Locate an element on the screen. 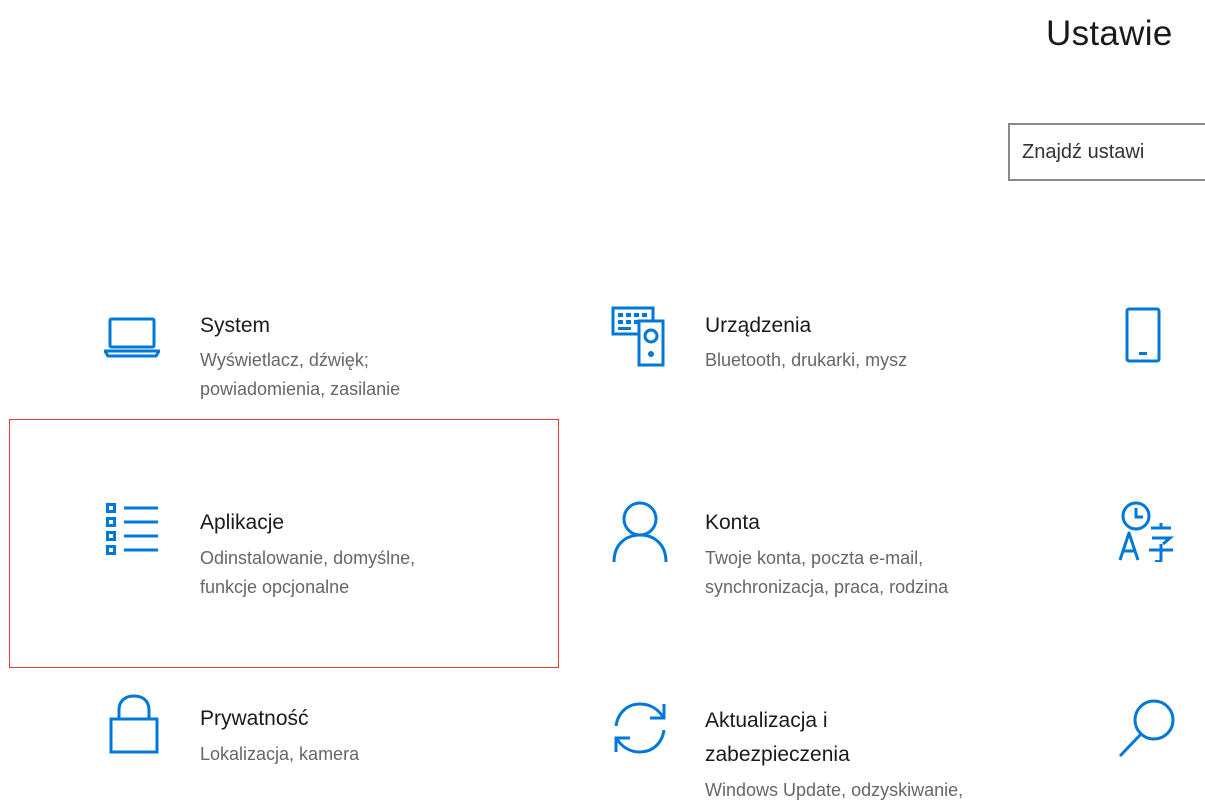 The width and height of the screenshot is (1205, 805). tile-title: Prywatność is located at coordinates (254, 718).